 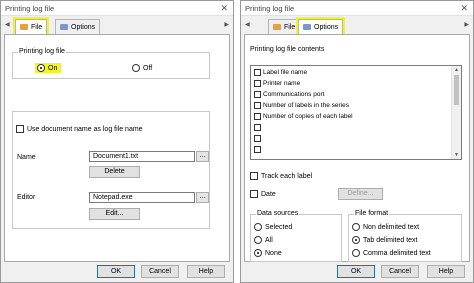 I want to click on use-document-name-checkbox: Use document name as log file name, so click(x=79, y=129).